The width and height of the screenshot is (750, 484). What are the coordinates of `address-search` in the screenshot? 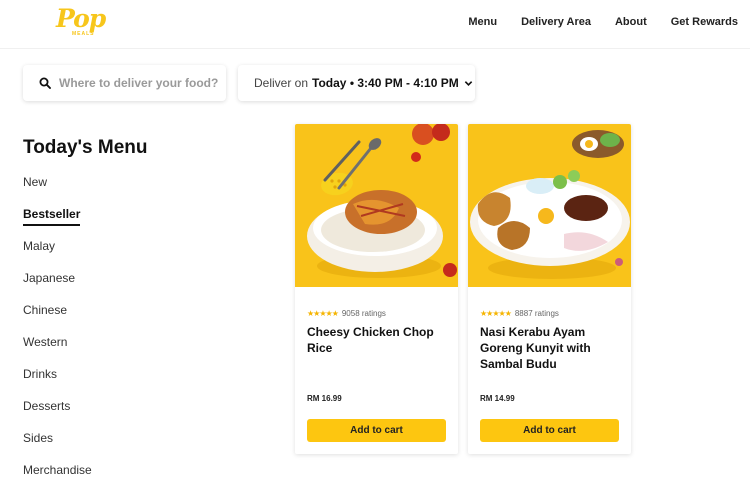 It's located at (124, 83).